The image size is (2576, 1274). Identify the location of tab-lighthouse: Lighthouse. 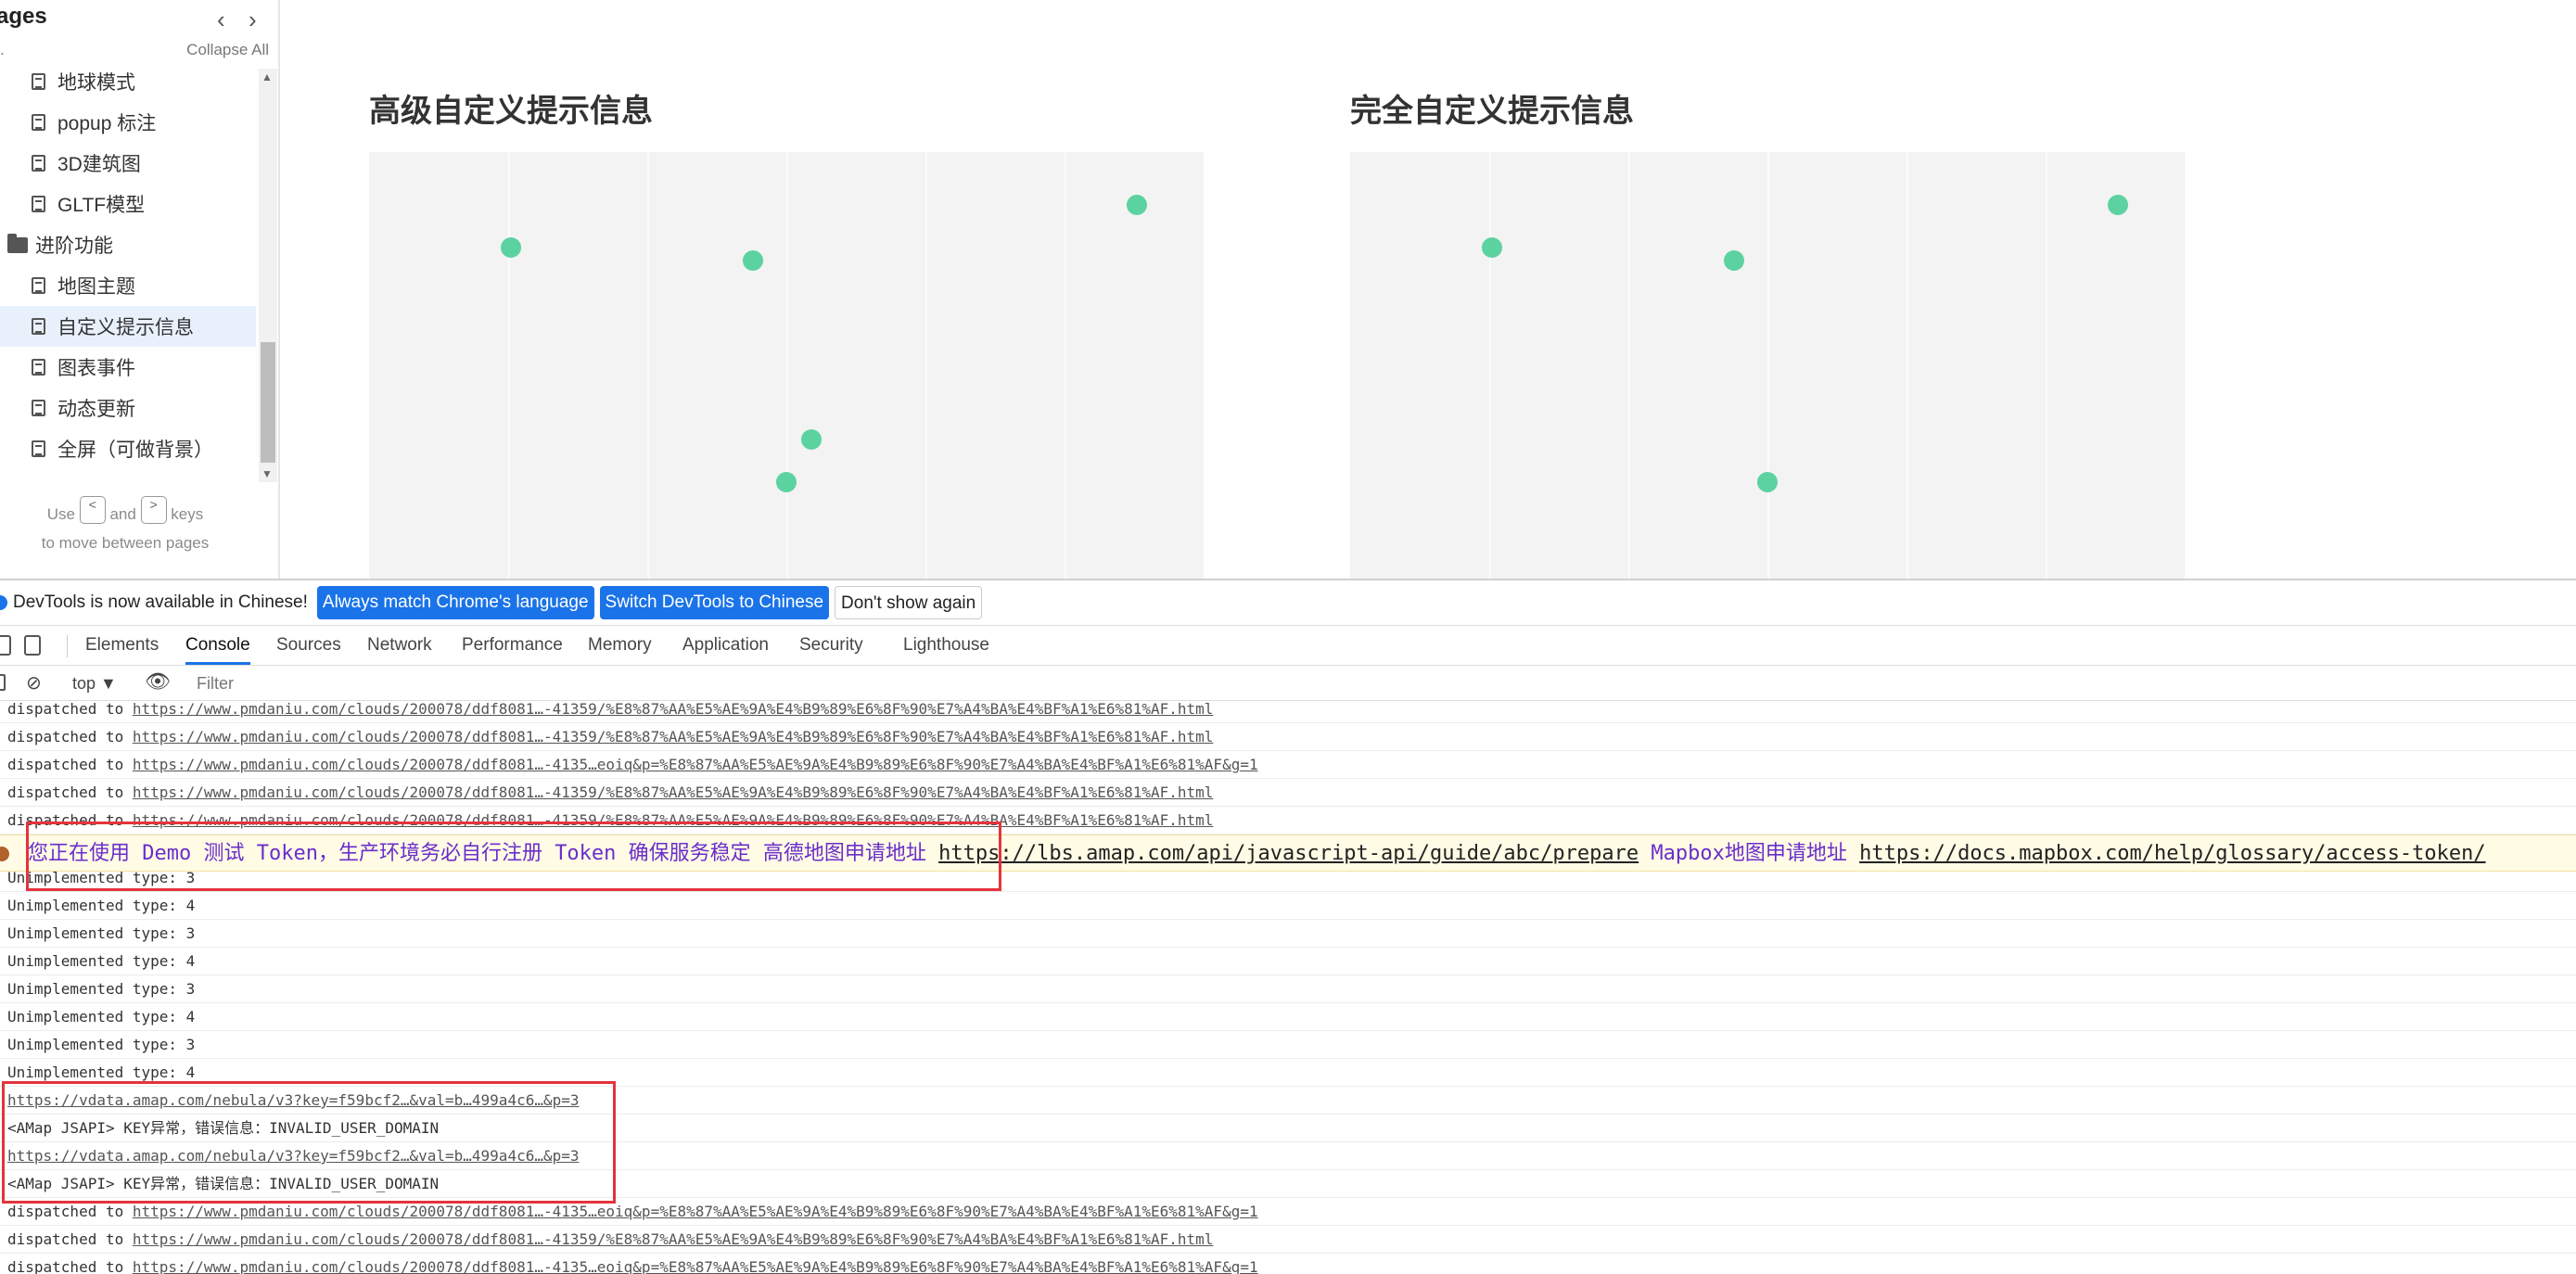
(946, 646).